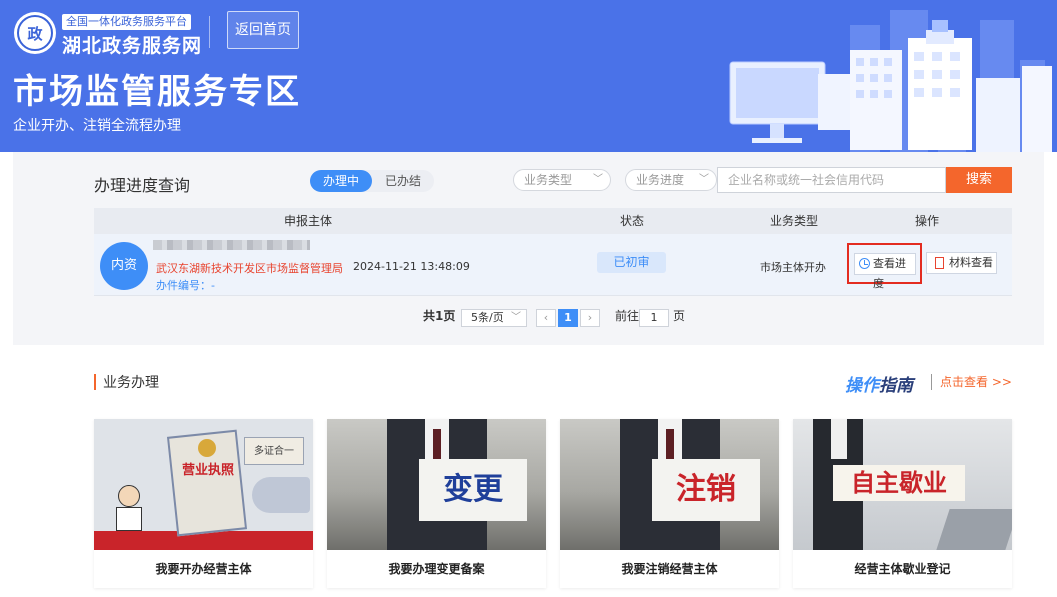 The image size is (1057, 597). Describe the element at coordinates (590, 318) in the screenshot. I see `next-page-button: ›` at that location.